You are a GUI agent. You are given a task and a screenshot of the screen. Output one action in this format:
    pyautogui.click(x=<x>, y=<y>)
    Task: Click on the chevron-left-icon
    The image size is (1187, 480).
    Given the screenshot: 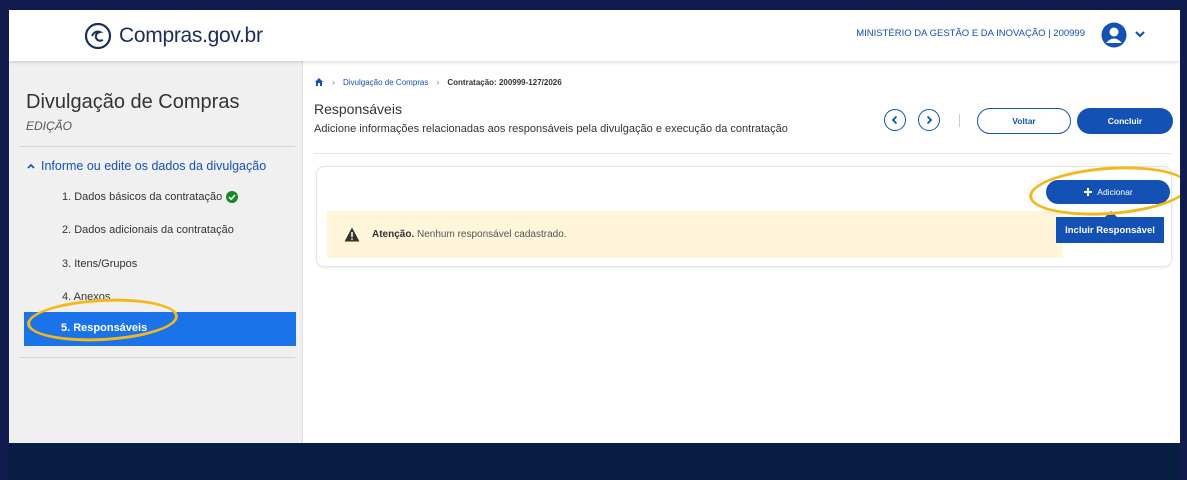 What is the action you would take?
    pyautogui.click(x=894, y=120)
    